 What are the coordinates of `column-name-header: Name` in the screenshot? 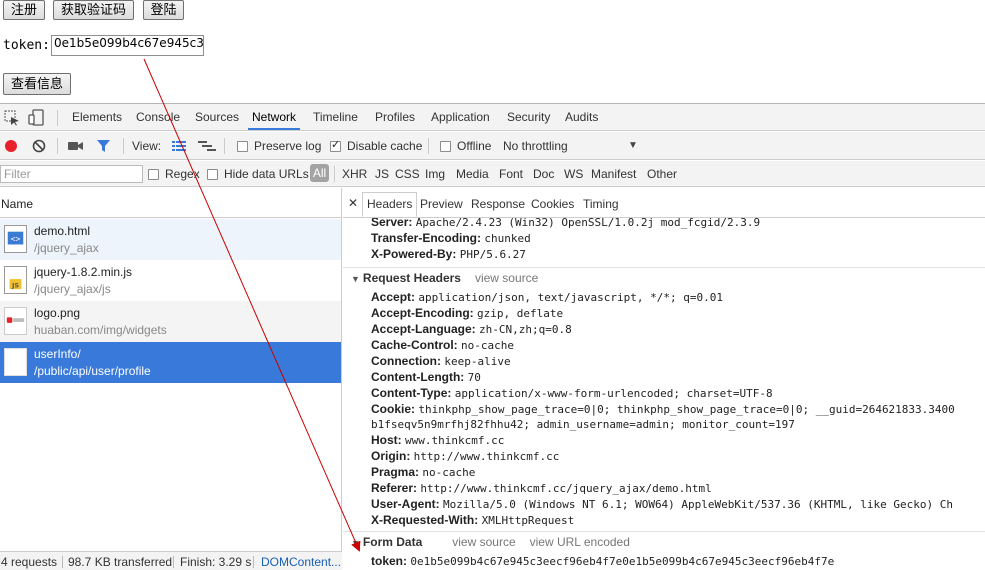 It's located at (17, 204).